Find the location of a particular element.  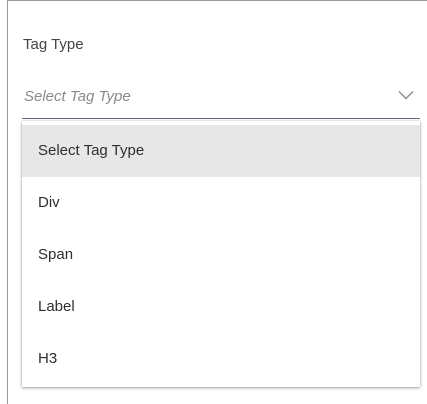

option-div: Div is located at coordinates (221, 203).